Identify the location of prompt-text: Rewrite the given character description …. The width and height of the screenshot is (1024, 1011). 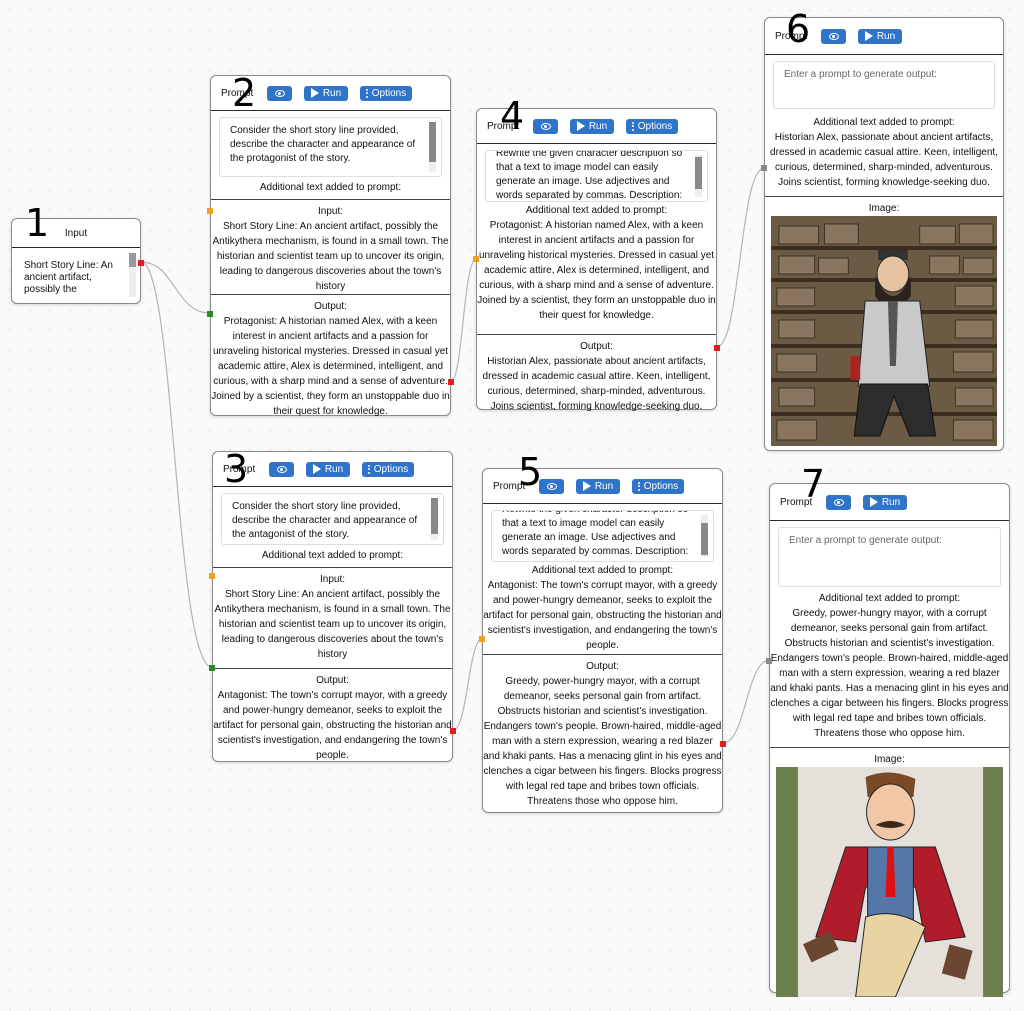
(589, 175).